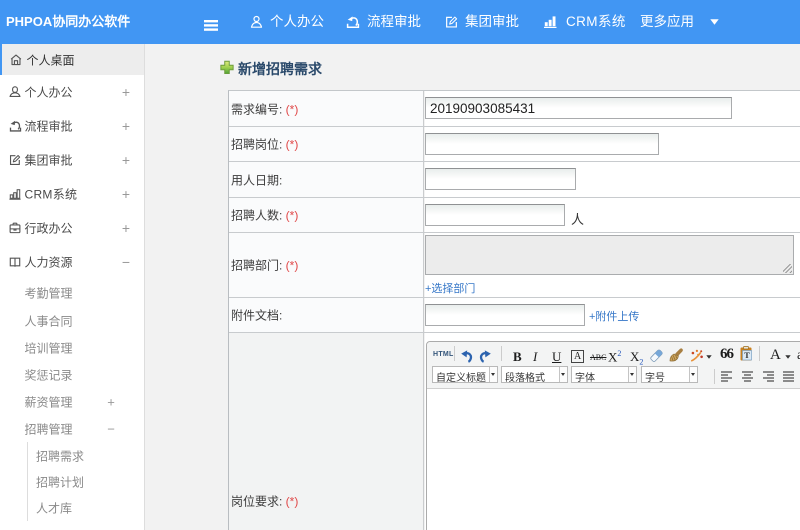 Image resolution: width=800 pixels, height=530 pixels. Describe the element at coordinates (747, 355) in the screenshot. I see `svg-text: T` at that location.